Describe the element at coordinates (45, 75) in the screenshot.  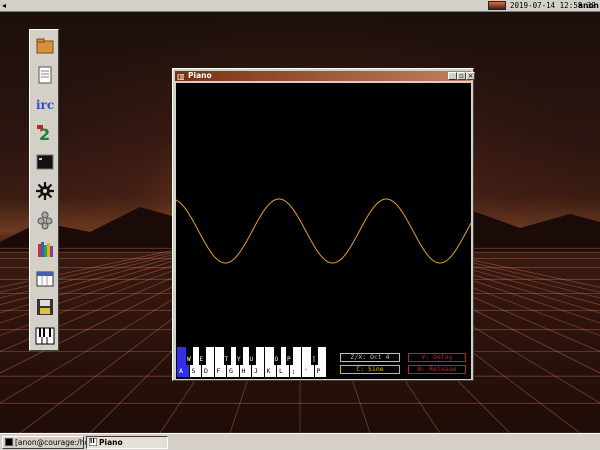
I see `text-editor-icon` at that location.